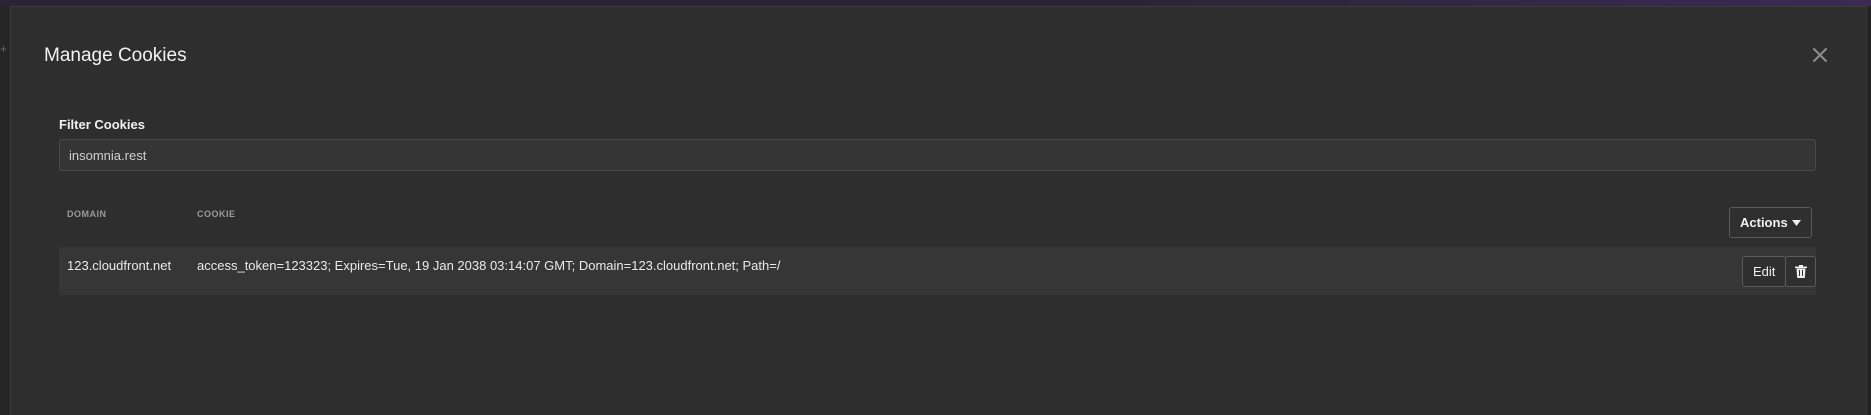 This screenshot has width=1871, height=415. Describe the element at coordinates (216, 214) in the screenshot. I see `column-header-cookie: COOKIE` at that location.